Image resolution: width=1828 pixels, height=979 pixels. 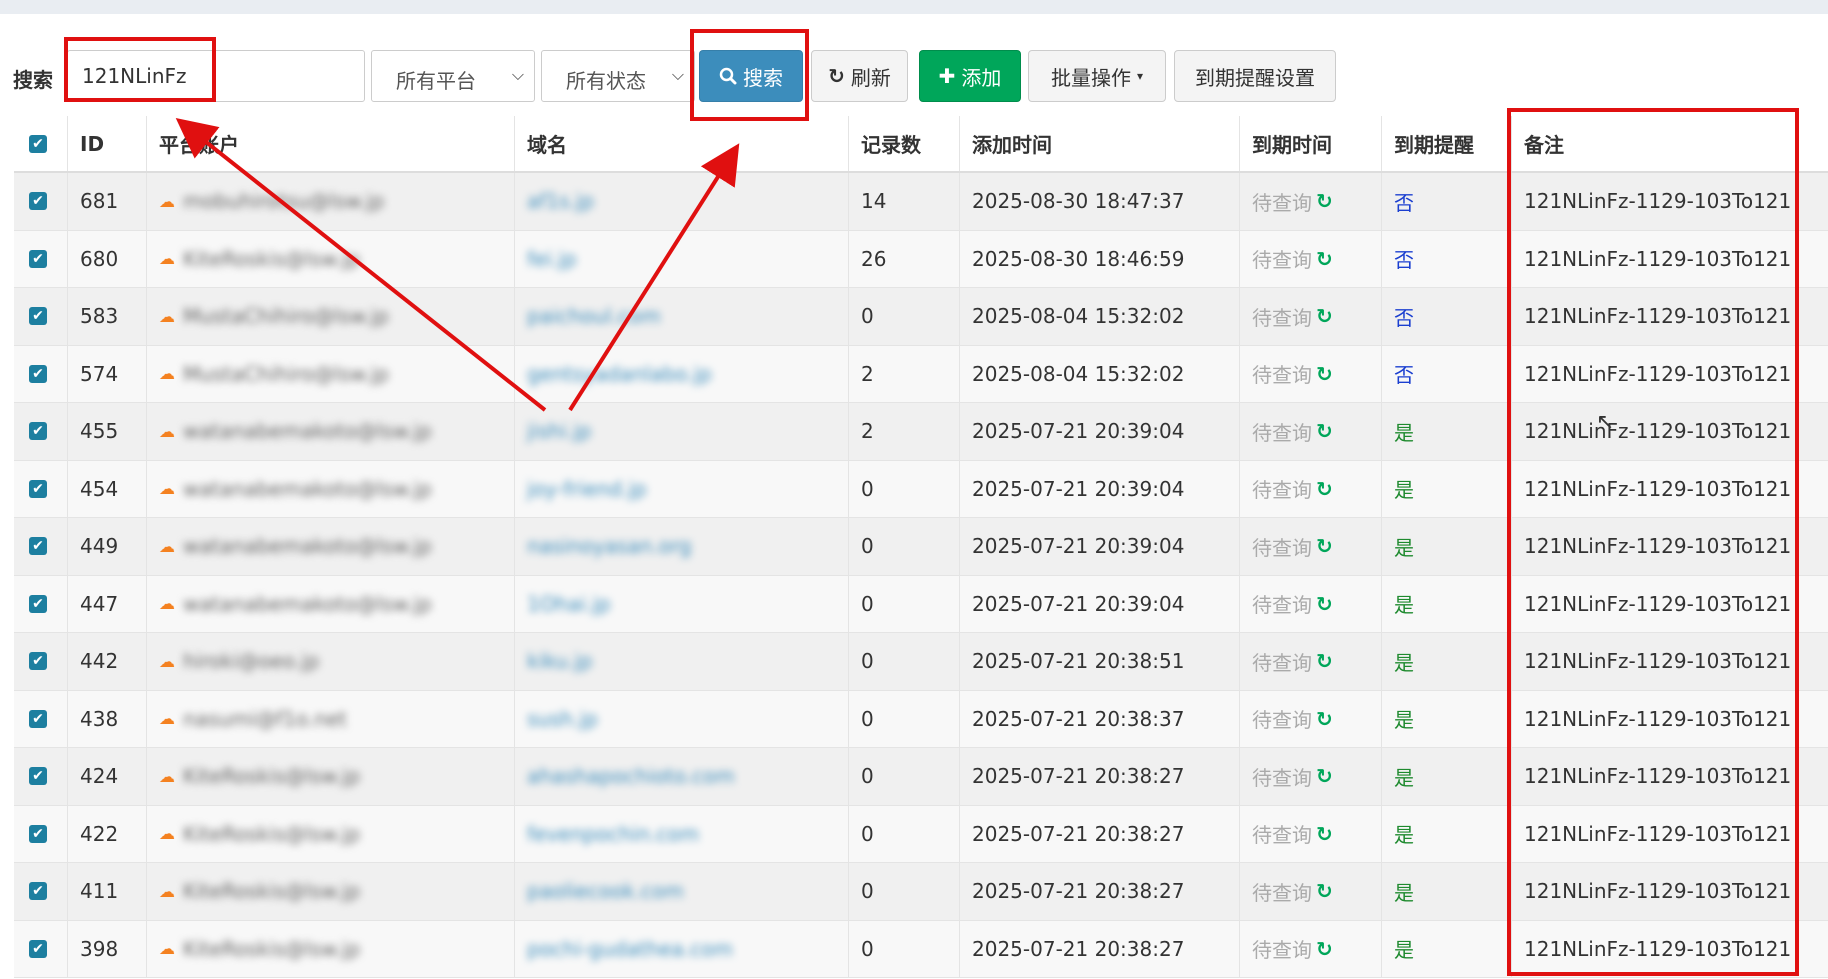 I want to click on row-added-time: 2025-07-21 20:39:04, so click(x=1100, y=603).